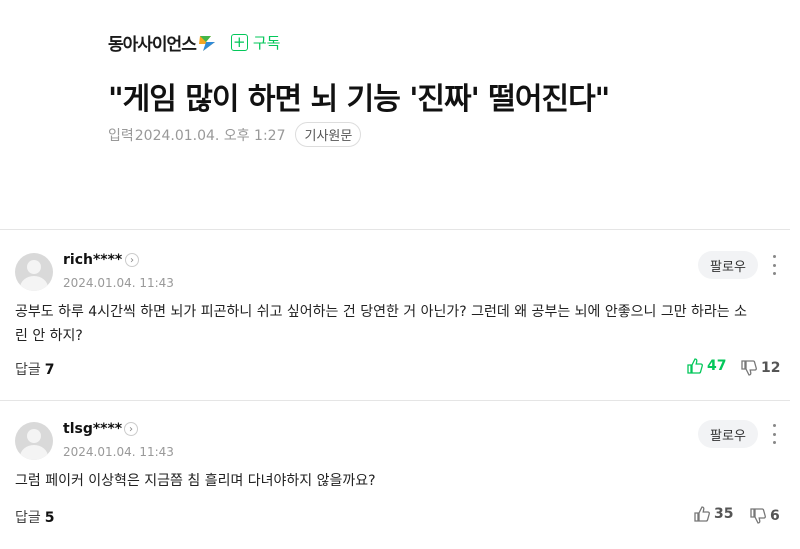  I want to click on publish-date: 2024.01.04. 오후 1:27, so click(210, 135).